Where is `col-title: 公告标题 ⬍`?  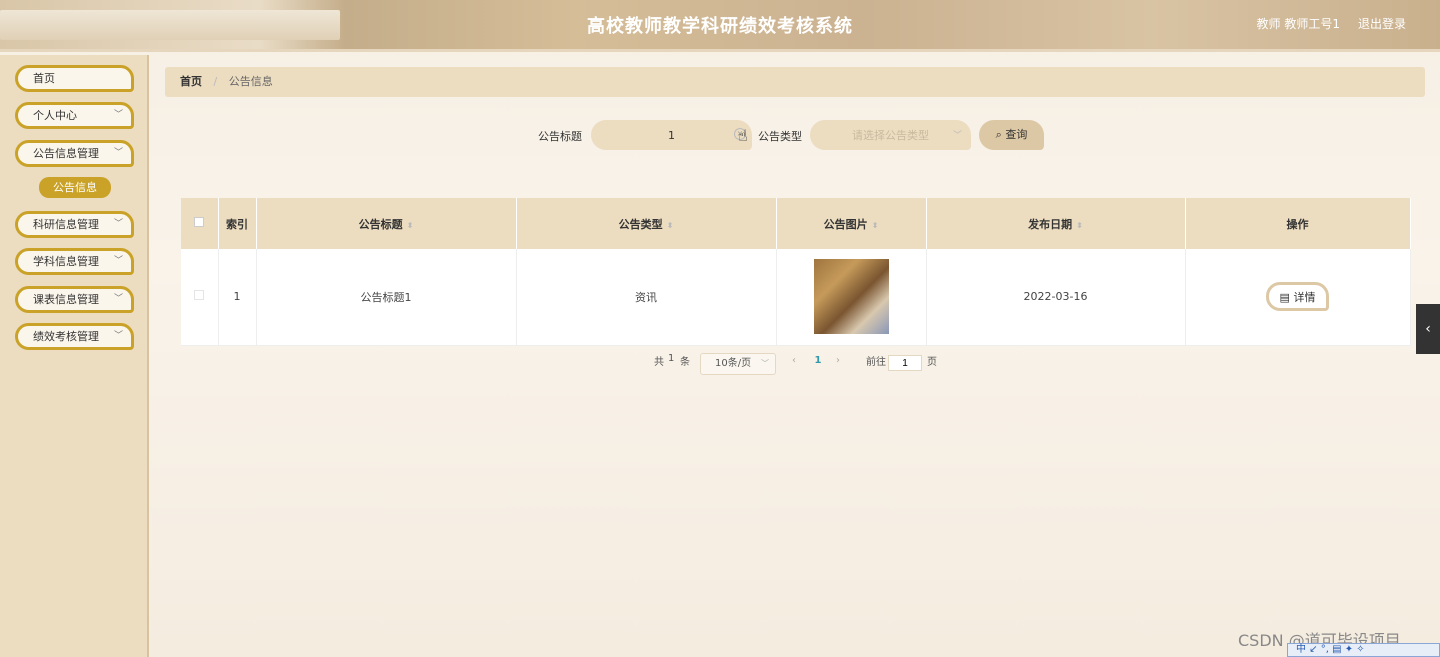 col-title: 公告标题 ⬍ is located at coordinates (386, 223).